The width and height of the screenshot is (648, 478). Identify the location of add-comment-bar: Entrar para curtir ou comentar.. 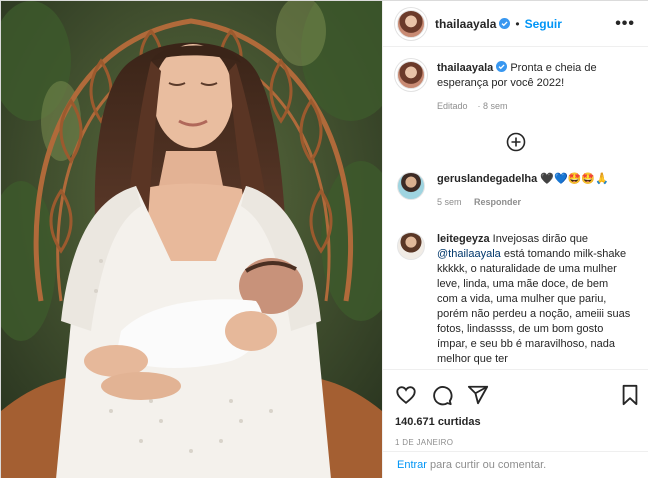
(515, 464).